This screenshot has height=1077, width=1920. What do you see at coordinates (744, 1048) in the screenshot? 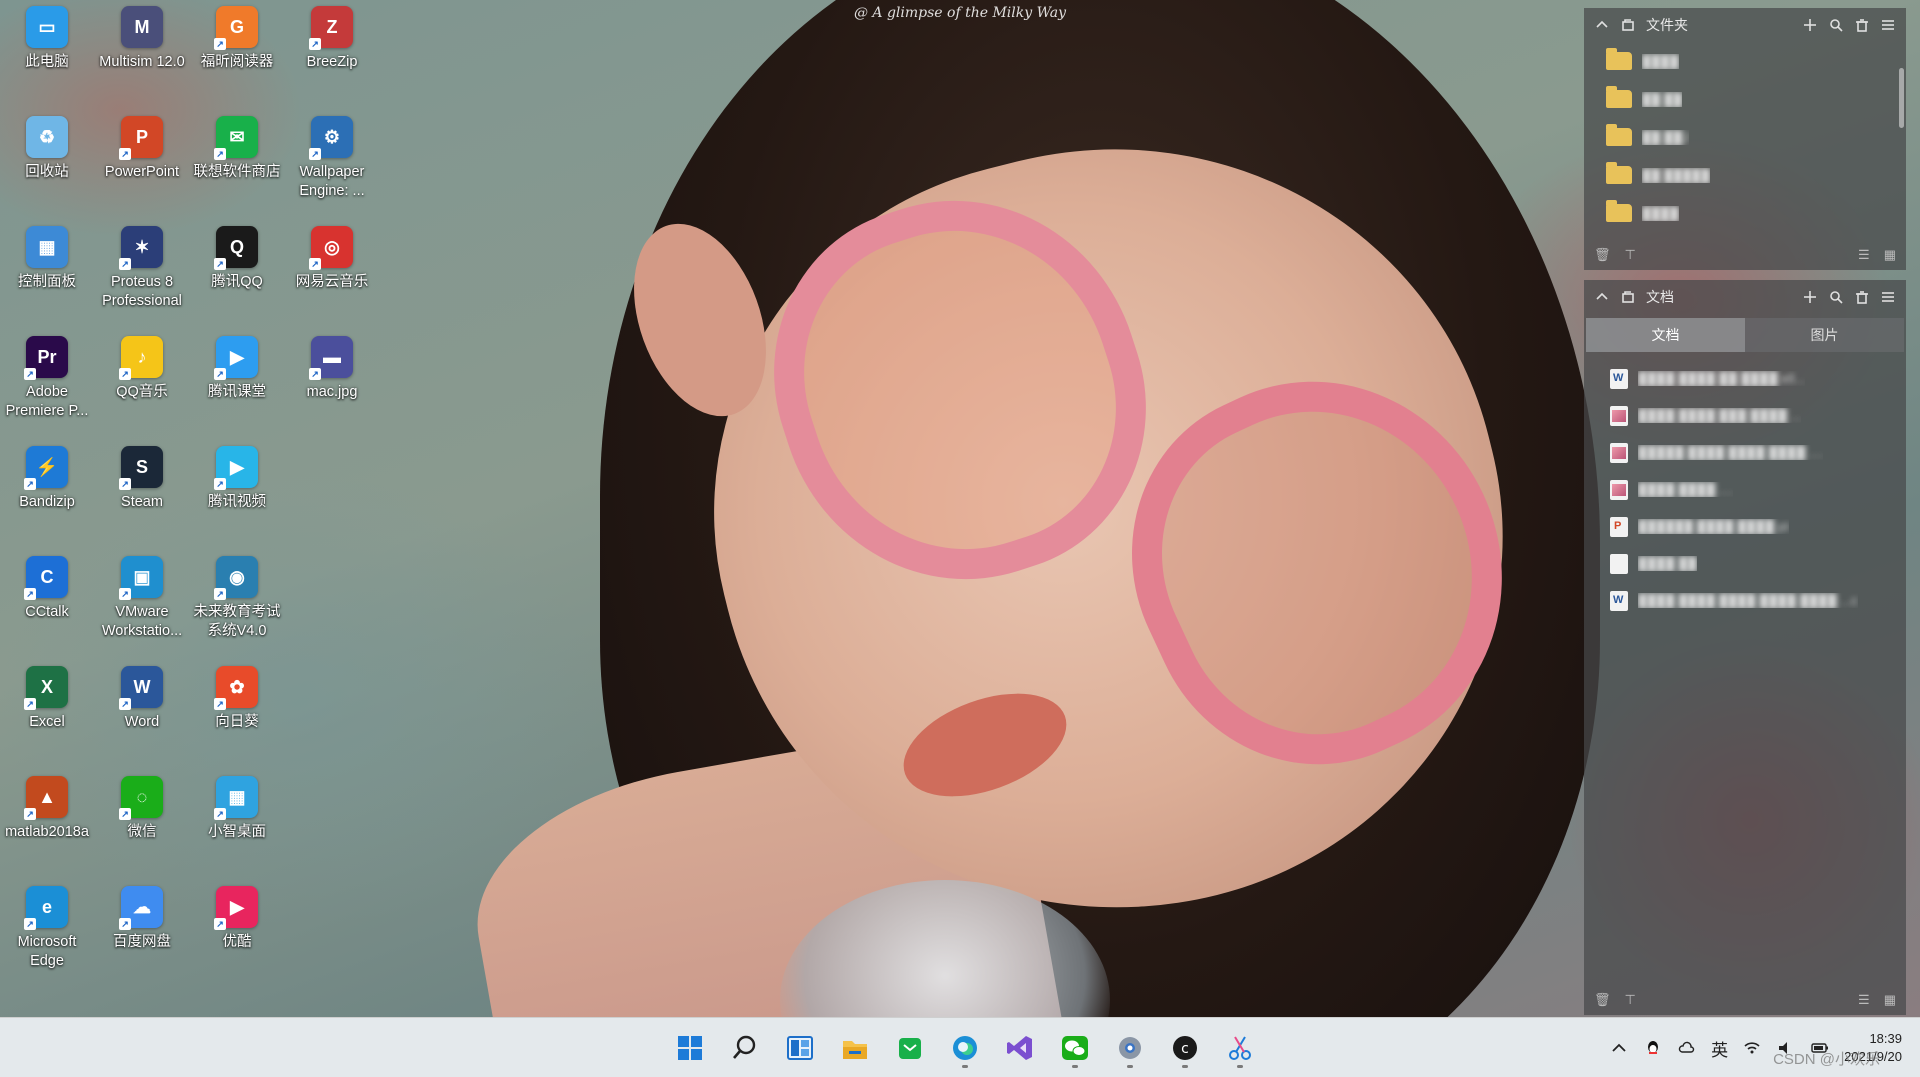
I see `taskbar-search-button` at bounding box center [744, 1048].